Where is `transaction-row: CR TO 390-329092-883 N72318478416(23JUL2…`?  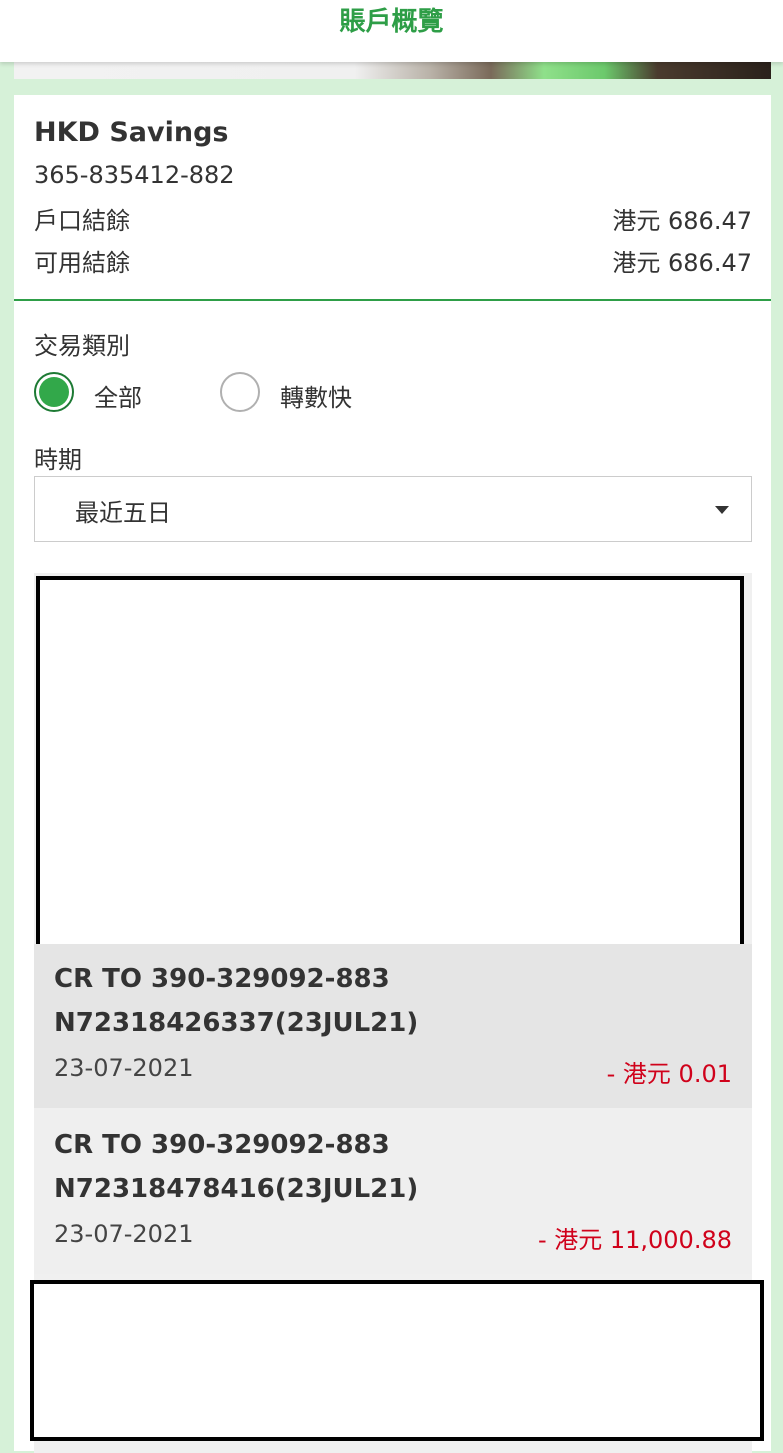 transaction-row: CR TO 390-329092-883 N72318478416(23JUL2… is located at coordinates (393, 1192).